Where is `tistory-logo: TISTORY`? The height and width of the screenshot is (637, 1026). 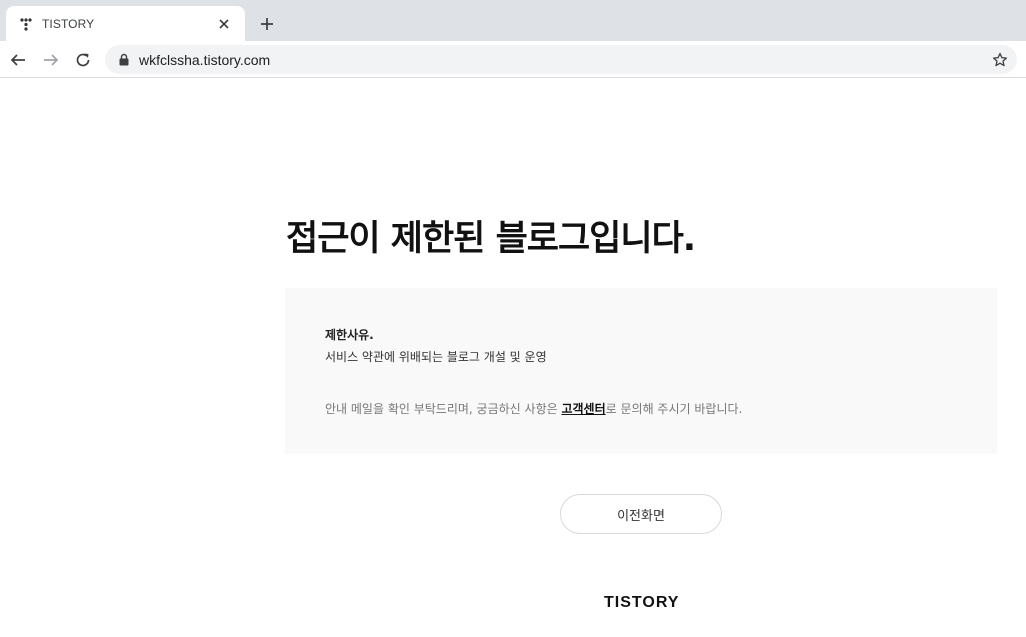 tistory-logo: TISTORY is located at coordinates (641, 603).